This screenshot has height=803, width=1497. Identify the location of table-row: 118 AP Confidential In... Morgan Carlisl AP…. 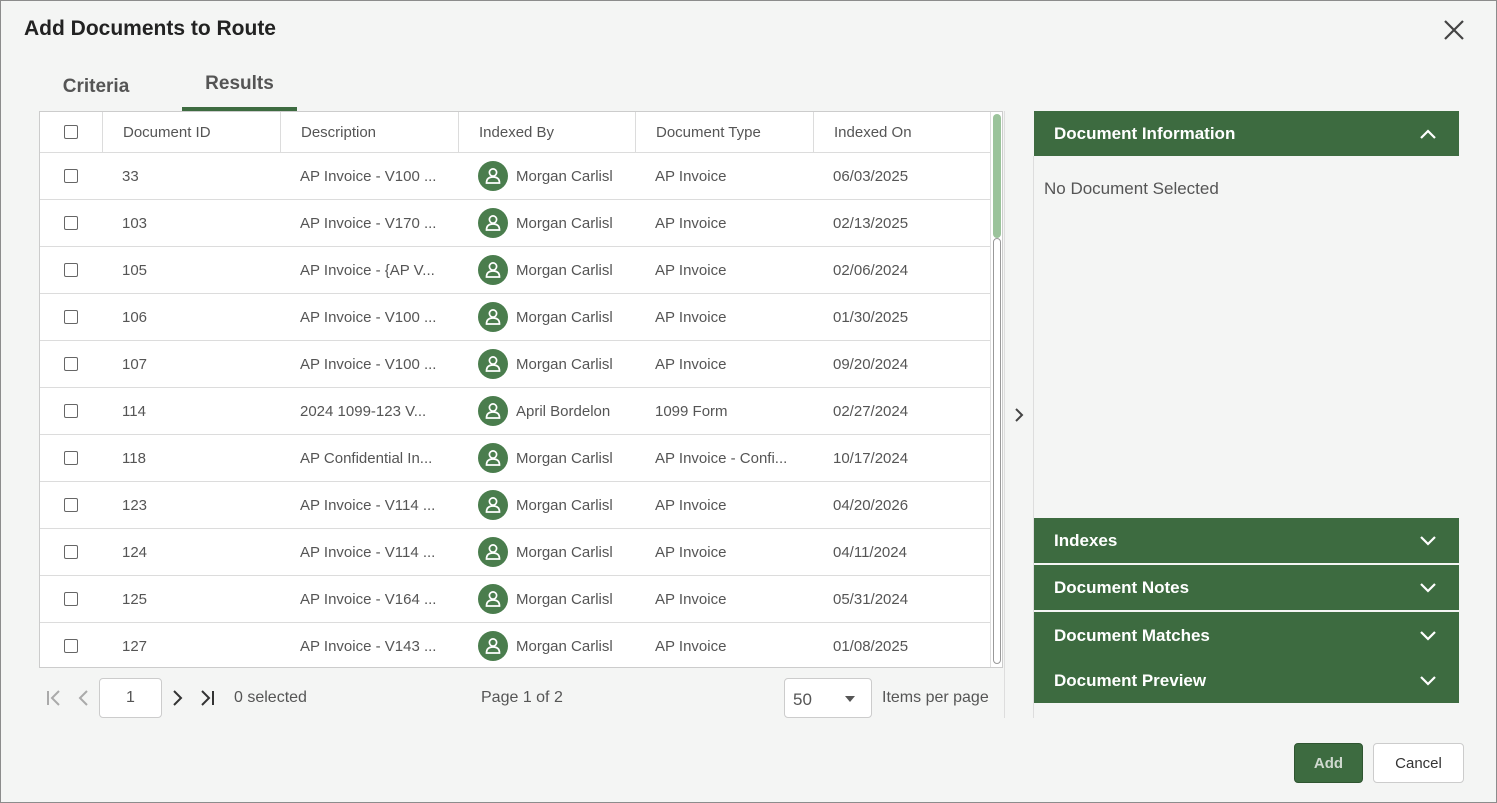
(516, 458).